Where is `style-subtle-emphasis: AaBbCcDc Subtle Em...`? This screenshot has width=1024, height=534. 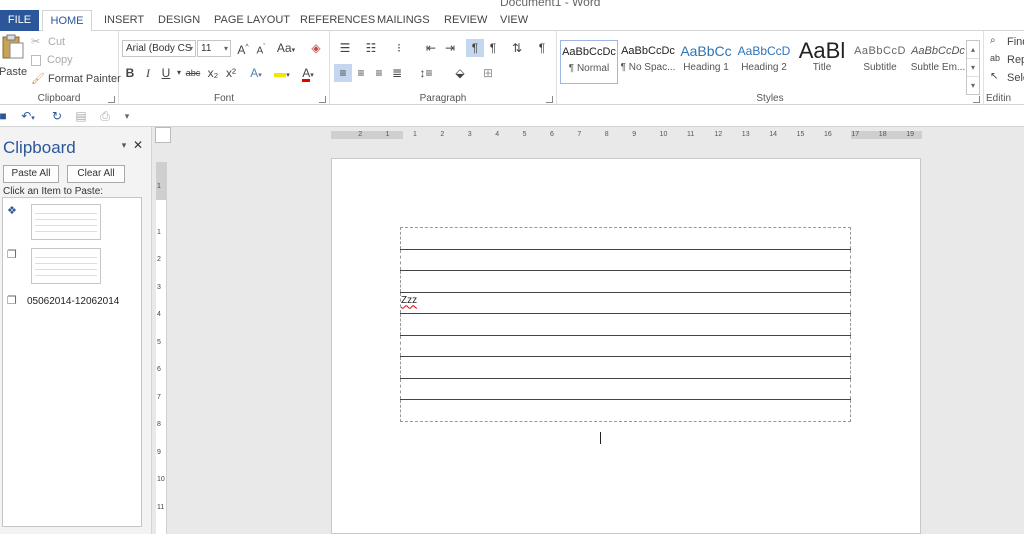 style-subtle-emphasis: AaBbCcDc Subtle Em... is located at coordinates (938, 62).